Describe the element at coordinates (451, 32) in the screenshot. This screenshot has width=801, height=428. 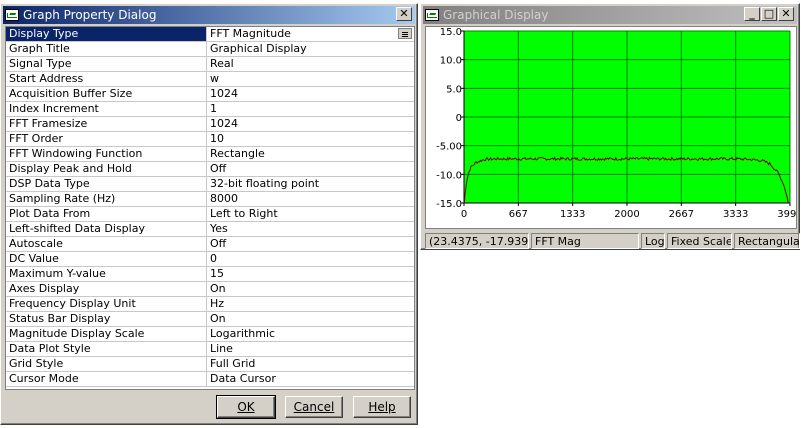
I see `y-tick-label: 15.0` at that location.